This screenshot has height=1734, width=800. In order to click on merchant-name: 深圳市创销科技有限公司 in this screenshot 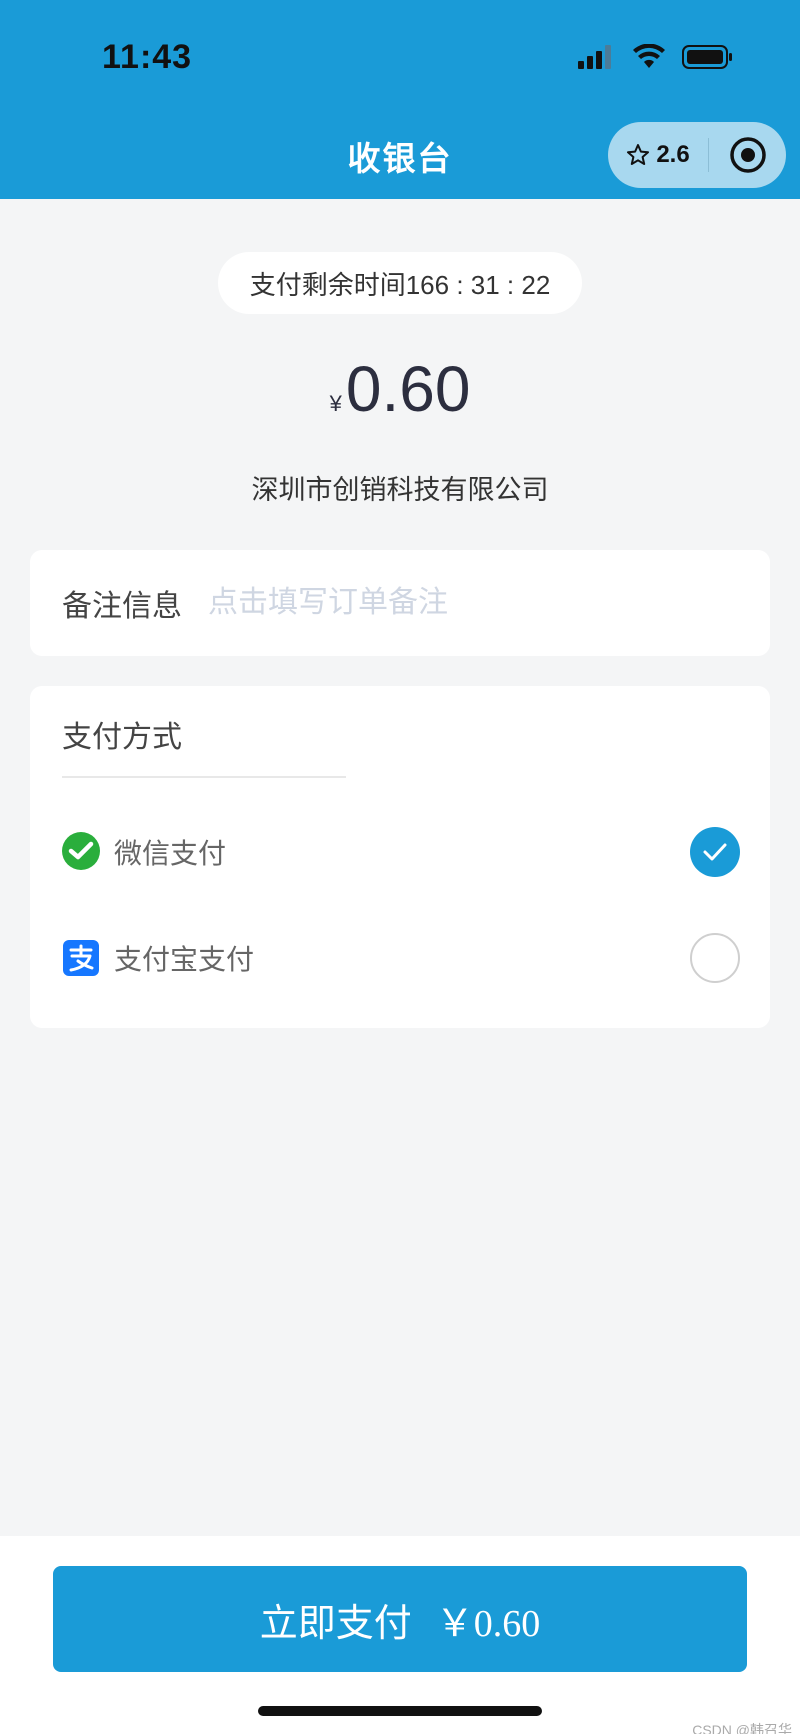, I will do `click(400, 490)`.